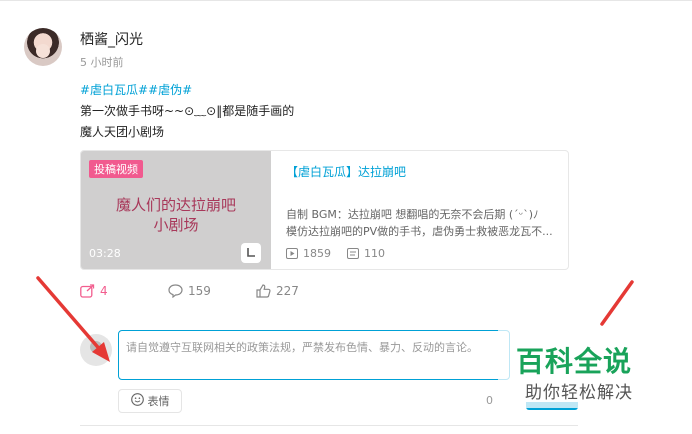 The height and width of the screenshot is (434, 692). Describe the element at coordinates (617, 303) in the screenshot. I see `right-red-arrow` at that location.